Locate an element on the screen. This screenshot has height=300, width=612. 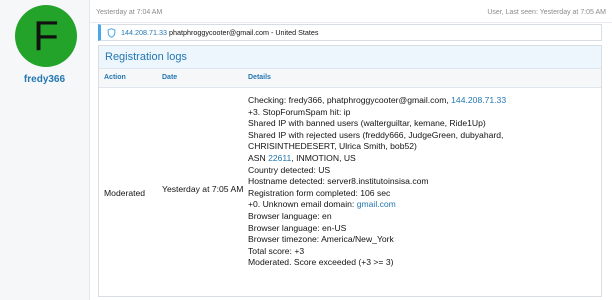
detail-text: Browser timezone: America/New_York is located at coordinates (321, 239).